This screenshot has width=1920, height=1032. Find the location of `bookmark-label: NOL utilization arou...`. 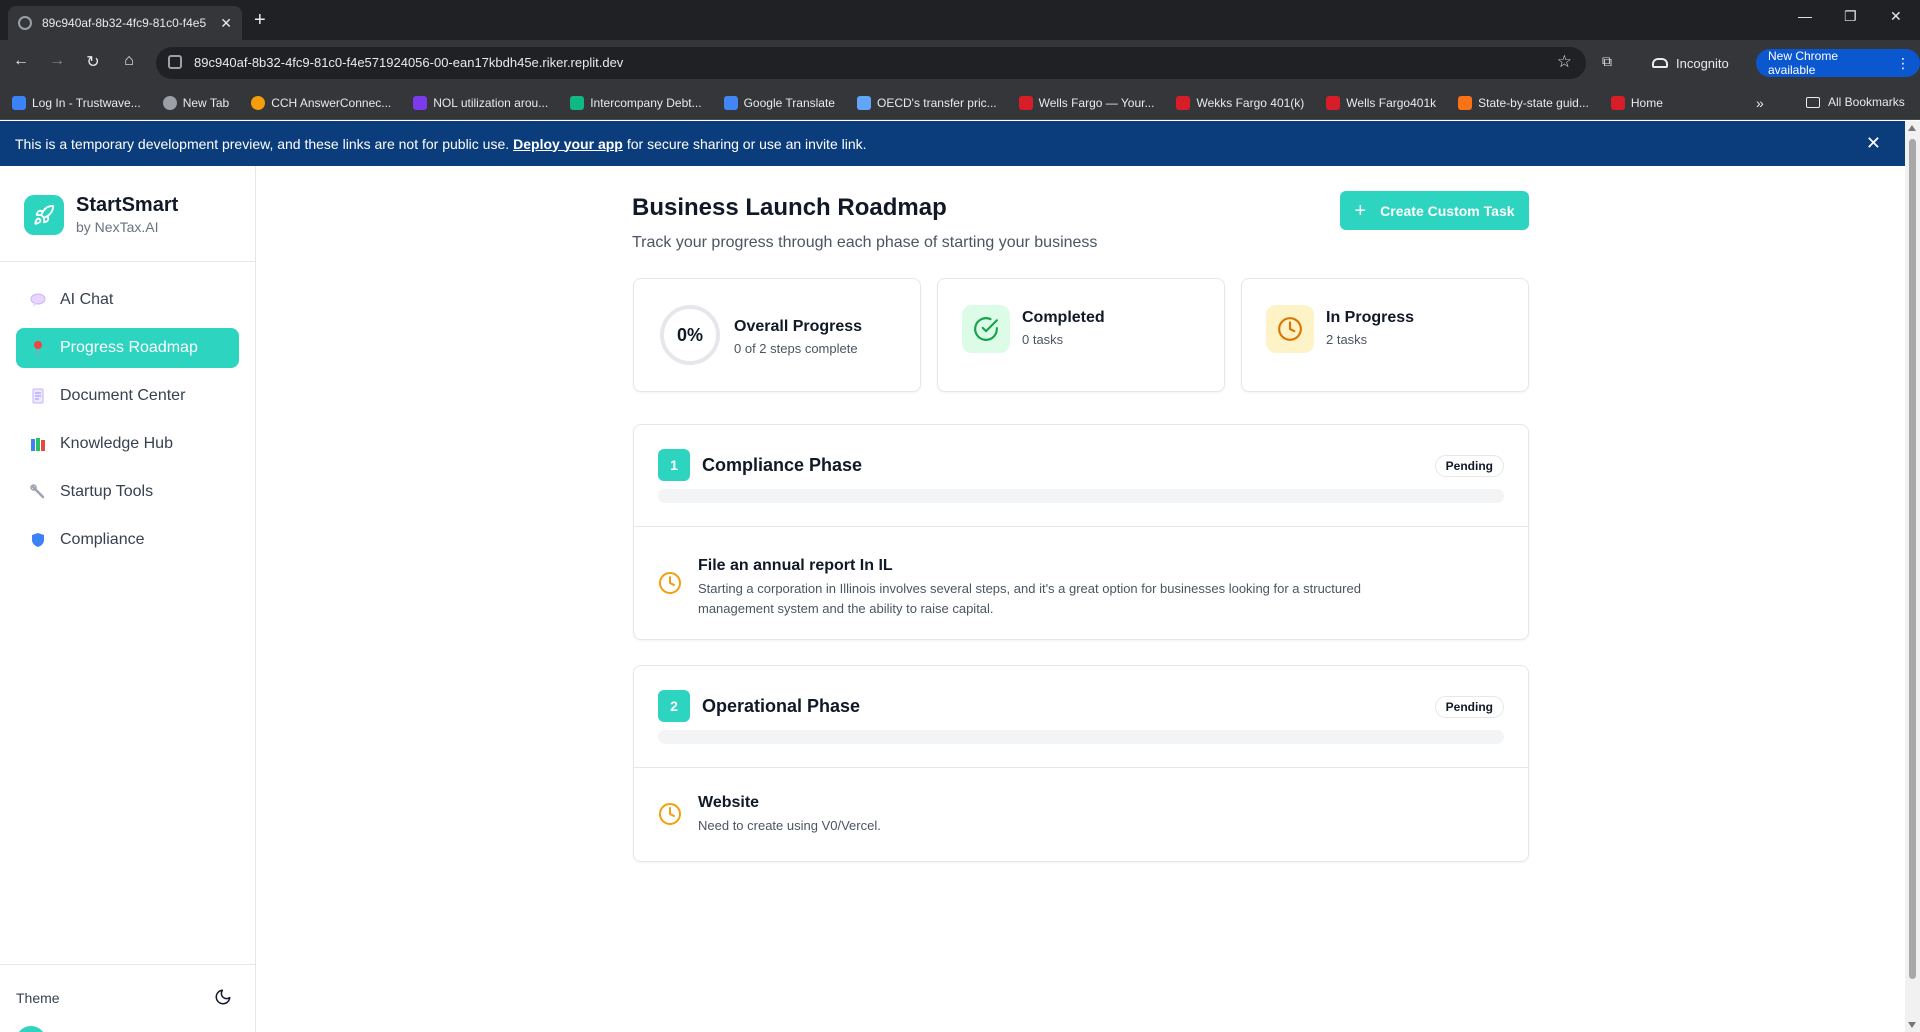

bookmark-label: NOL utilization arou... is located at coordinates (491, 102).